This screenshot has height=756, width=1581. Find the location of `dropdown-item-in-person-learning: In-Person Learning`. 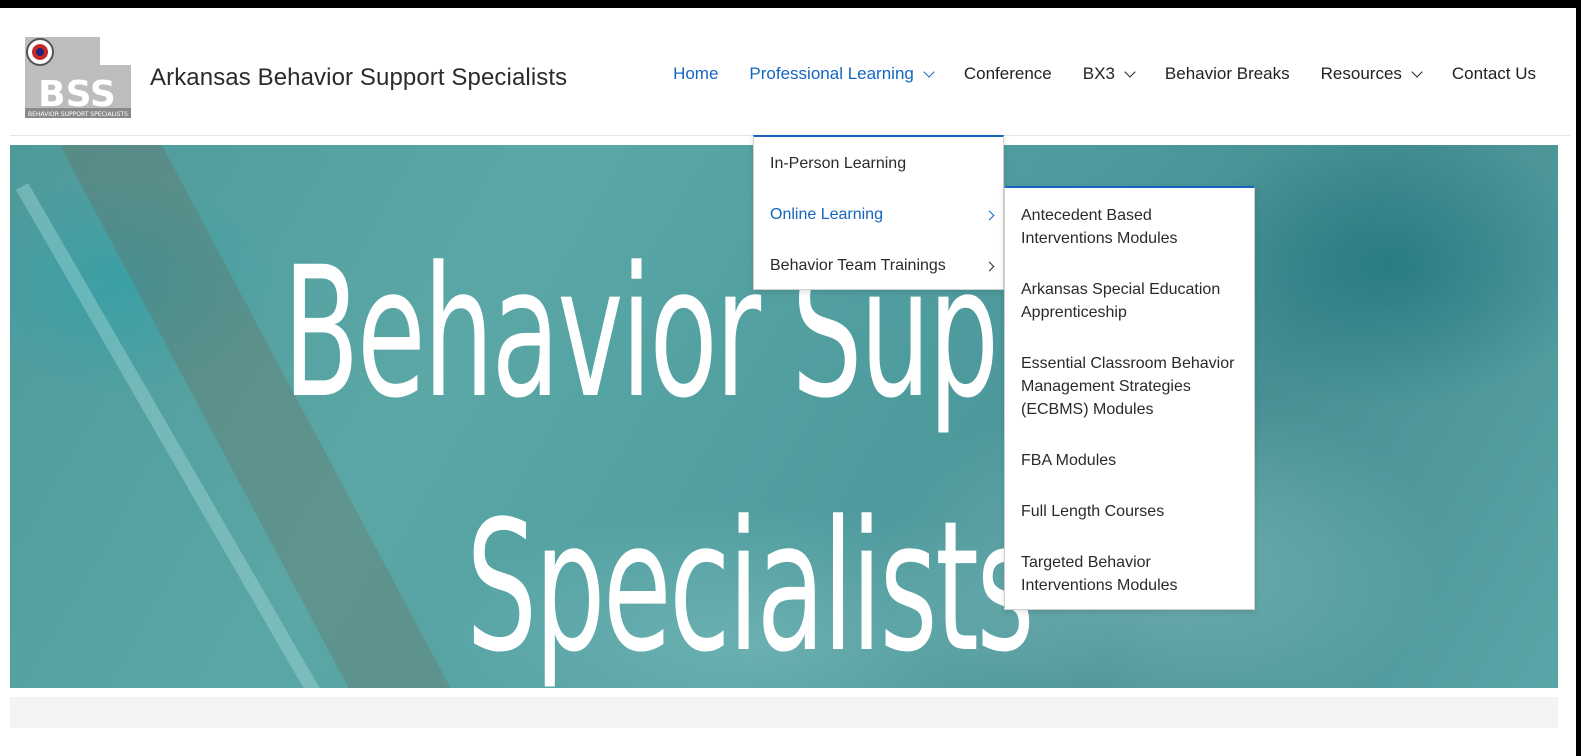

dropdown-item-in-person-learning: In-Person Learning is located at coordinates (881, 164).